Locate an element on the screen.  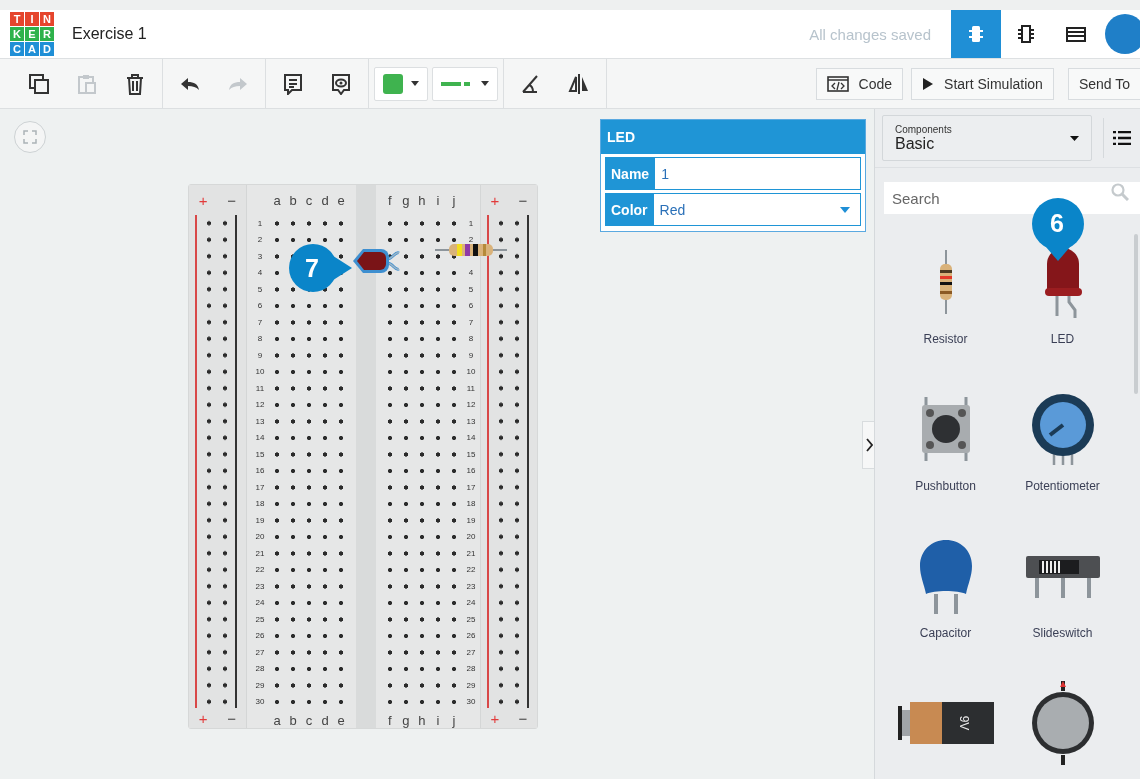
row-number: 22 is located at coordinates (471, 570).